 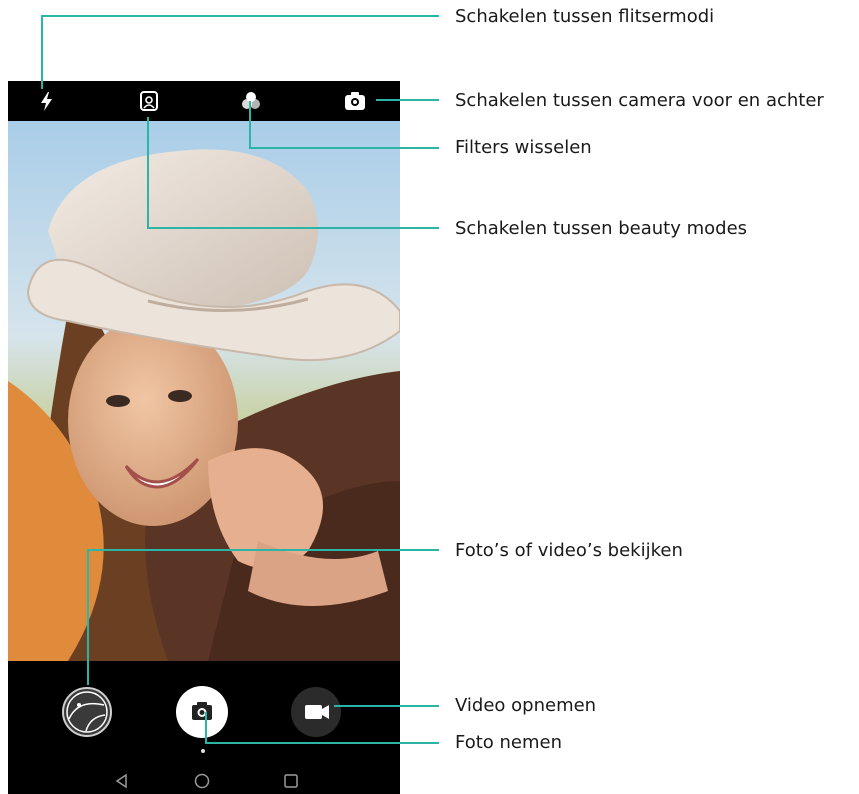 I want to click on shutter-button, so click(x=202, y=712).